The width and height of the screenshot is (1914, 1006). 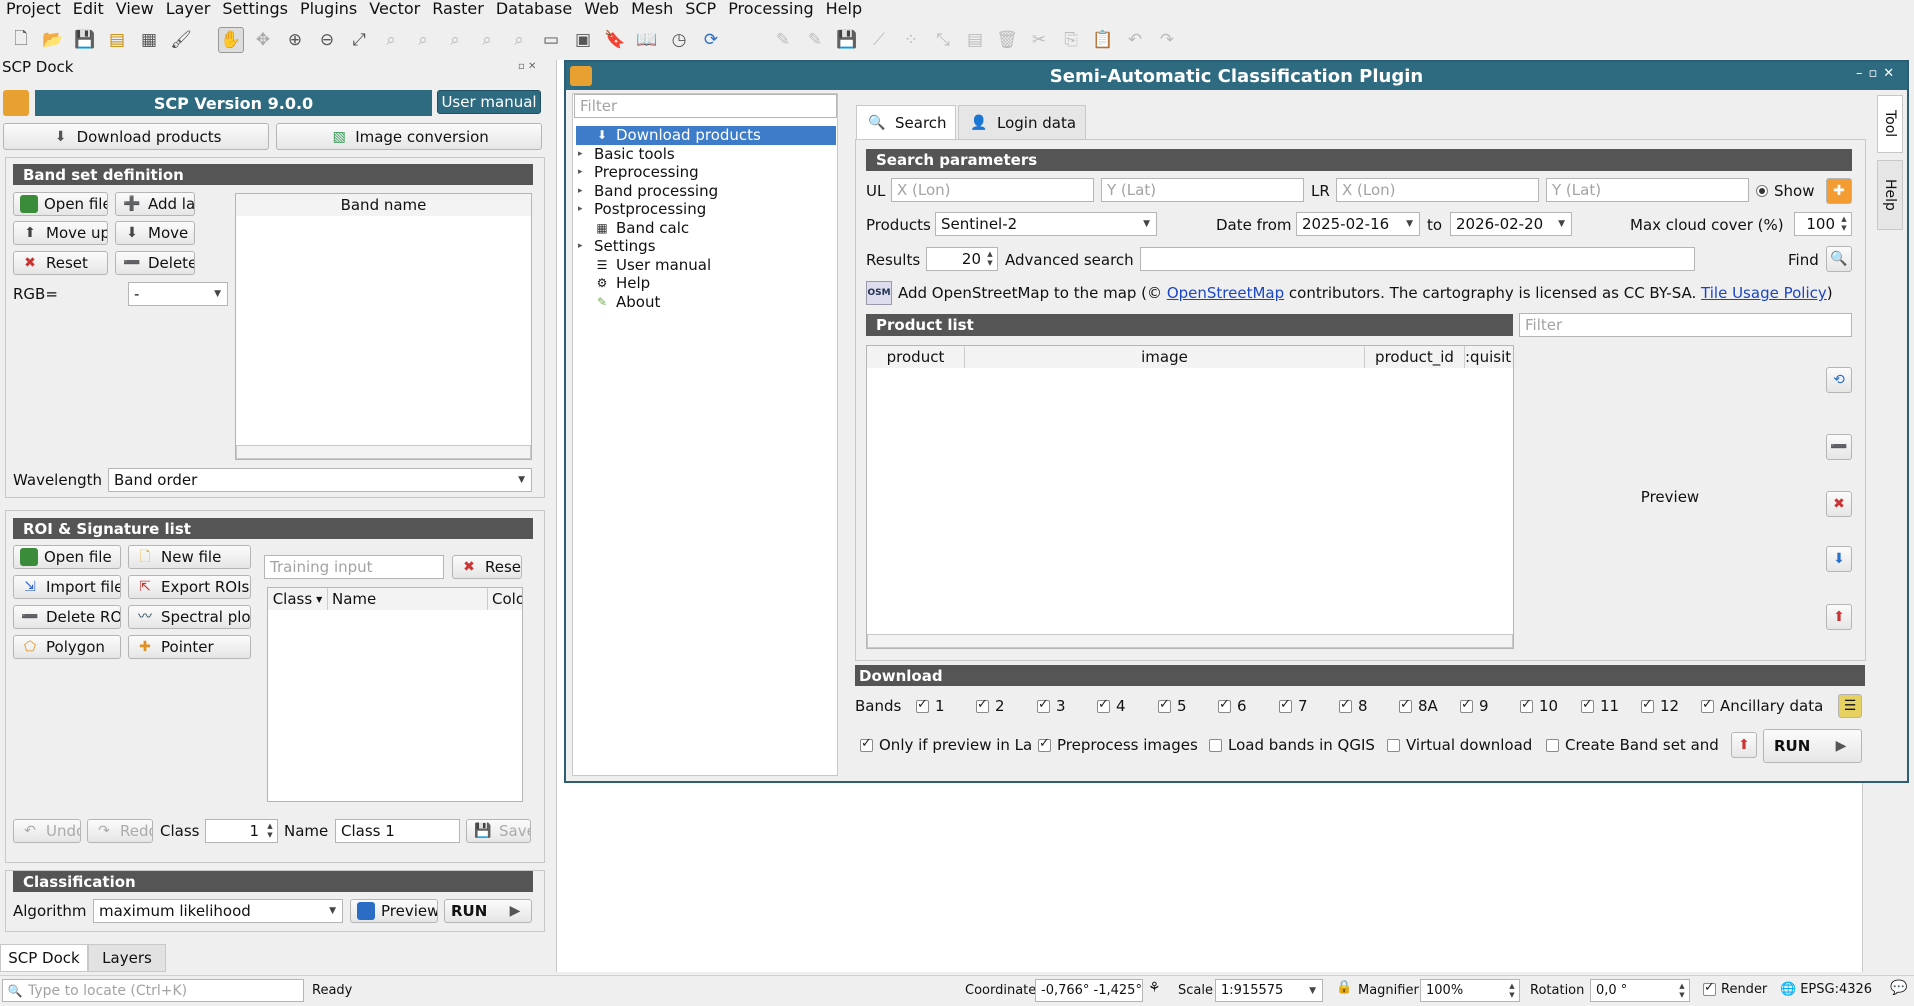 What do you see at coordinates (1046, 224) in the screenshot?
I see `products-combo: Sentinel-2 ▼` at bounding box center [1046, 224].